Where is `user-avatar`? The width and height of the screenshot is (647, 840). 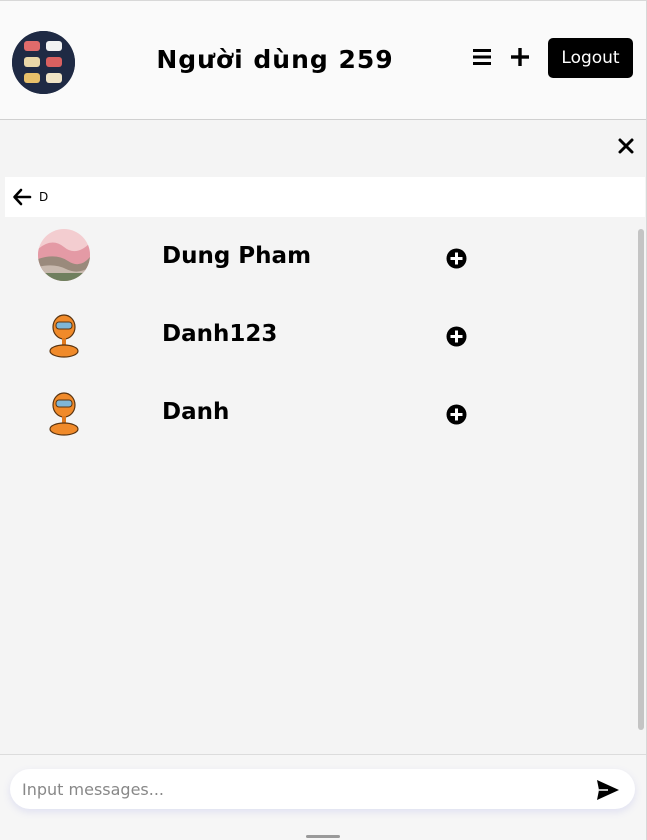 user-avatar is located at coordinates (43, 62).